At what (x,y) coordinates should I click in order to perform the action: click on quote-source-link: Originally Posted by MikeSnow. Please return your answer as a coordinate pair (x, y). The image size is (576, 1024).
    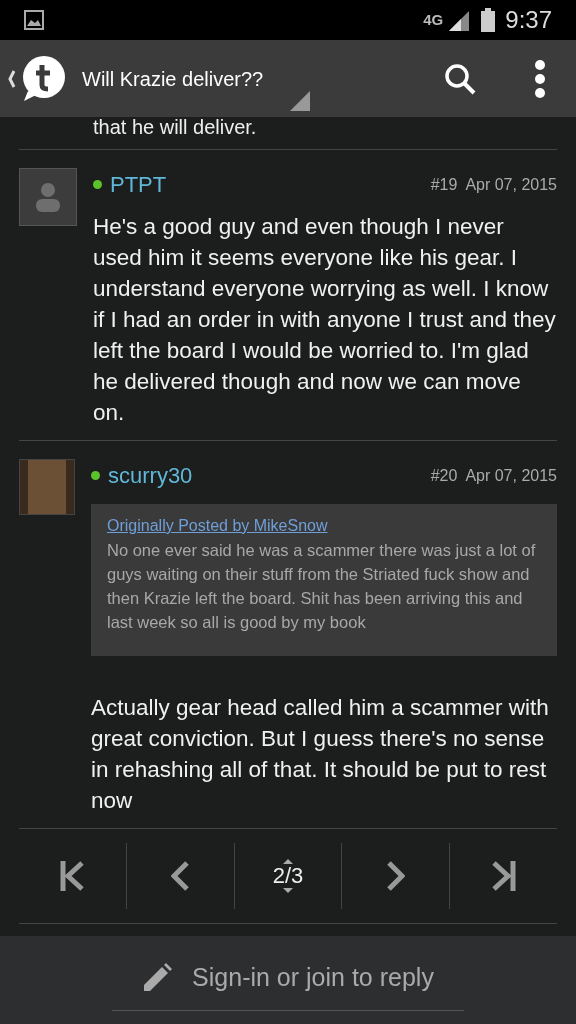
    Looking at the image, I should click on (324, 526).